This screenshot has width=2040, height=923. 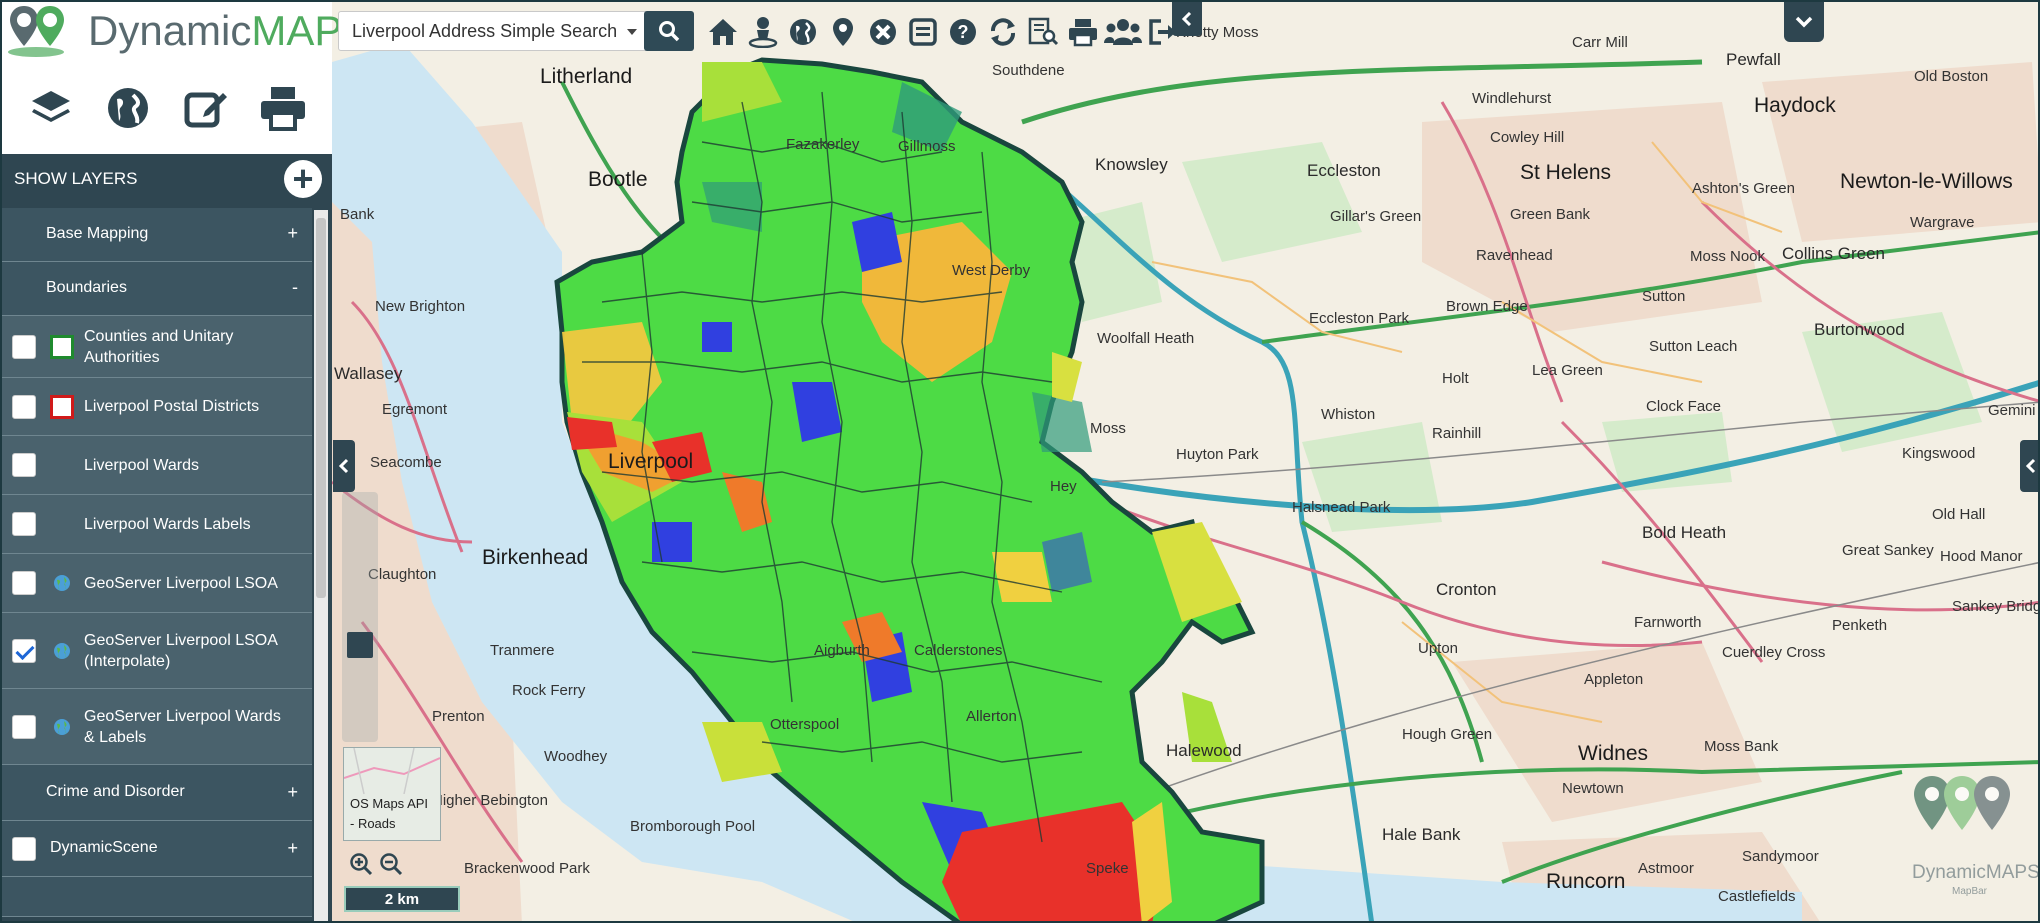 I want to click on layer-group-partial, so click(x=157, y=897).